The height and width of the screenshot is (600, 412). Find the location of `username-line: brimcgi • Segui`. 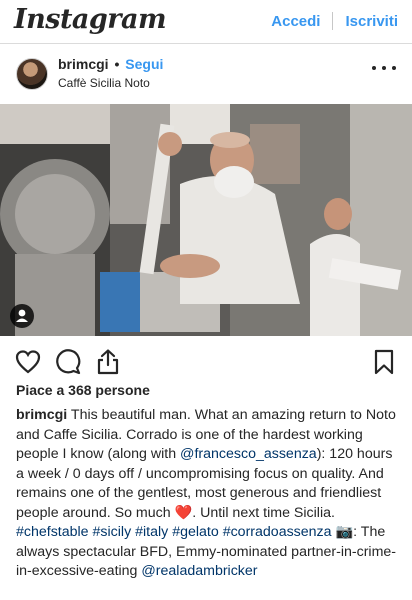

username-line: brimcgi • Segui is located at coordinates (110, 64).